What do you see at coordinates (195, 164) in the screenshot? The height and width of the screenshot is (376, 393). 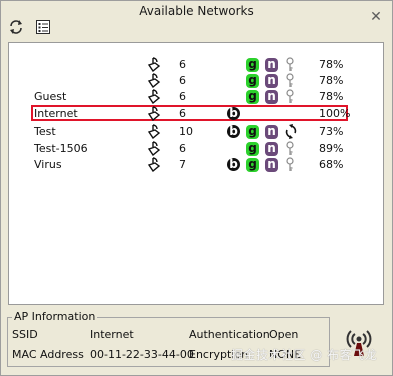 I see `network-row: Virus 7 b g n 68%` at bounding box center [195, 164].